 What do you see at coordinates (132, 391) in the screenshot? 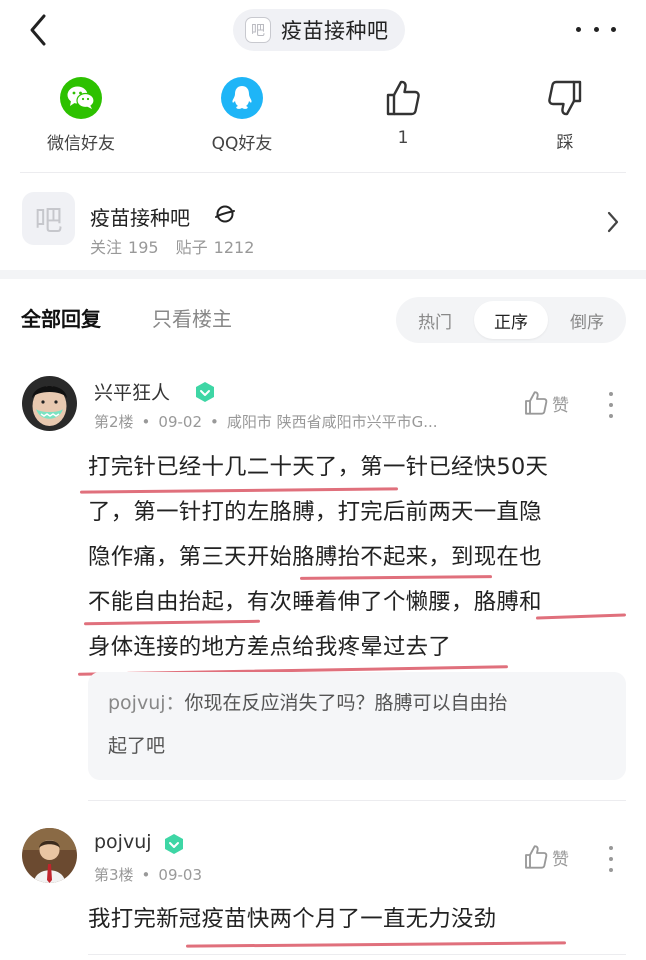
I see `reply-username: 兴平狂人` at bounding box center [132, 391].